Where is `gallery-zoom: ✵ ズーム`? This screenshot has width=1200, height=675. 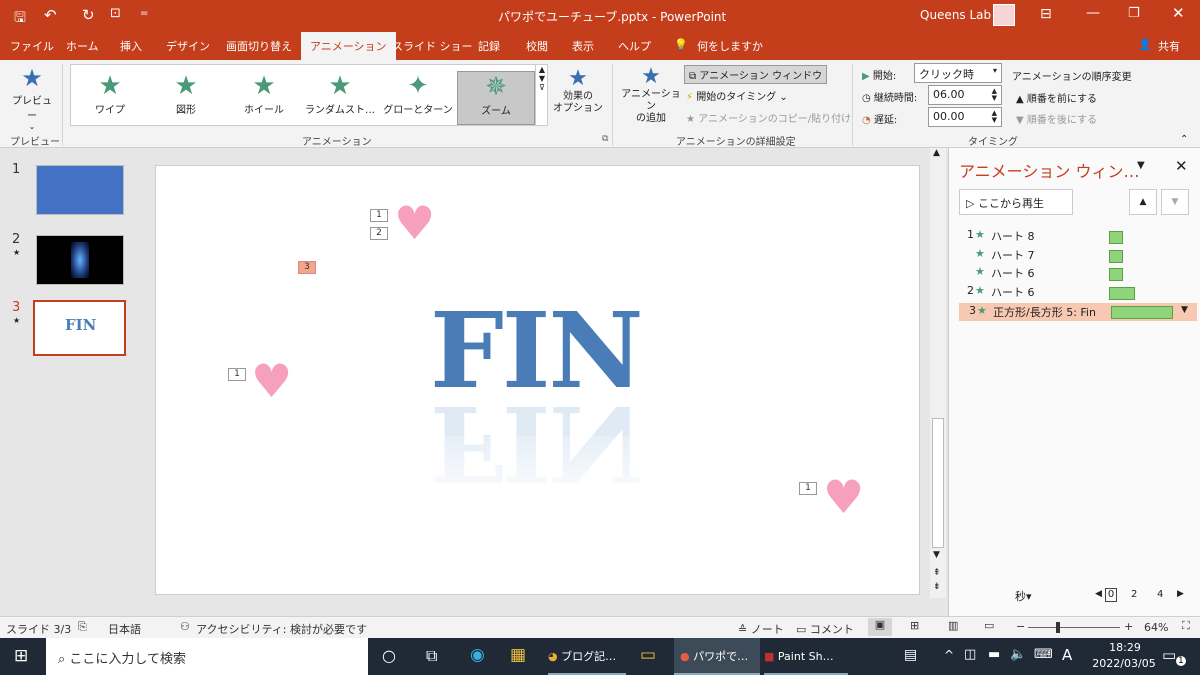 gallery-zoom: ✵ ズーム is located at coordinates (496, 98).